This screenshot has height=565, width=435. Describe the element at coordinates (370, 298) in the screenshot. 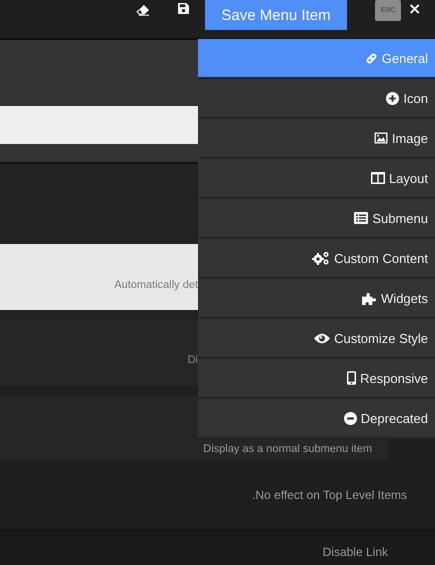

I see `puzzle-icon` at that location.